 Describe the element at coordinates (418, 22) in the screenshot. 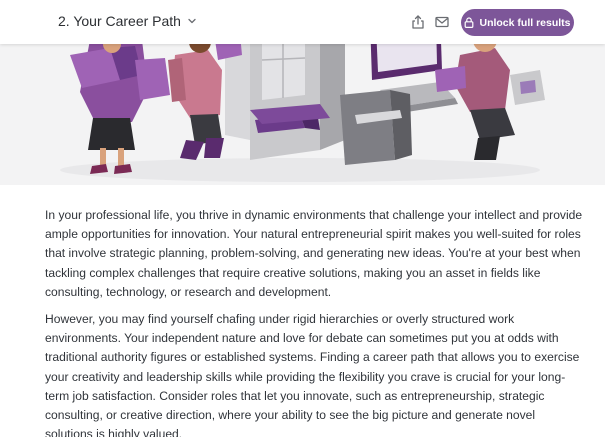

I see `share-icon` at that location.